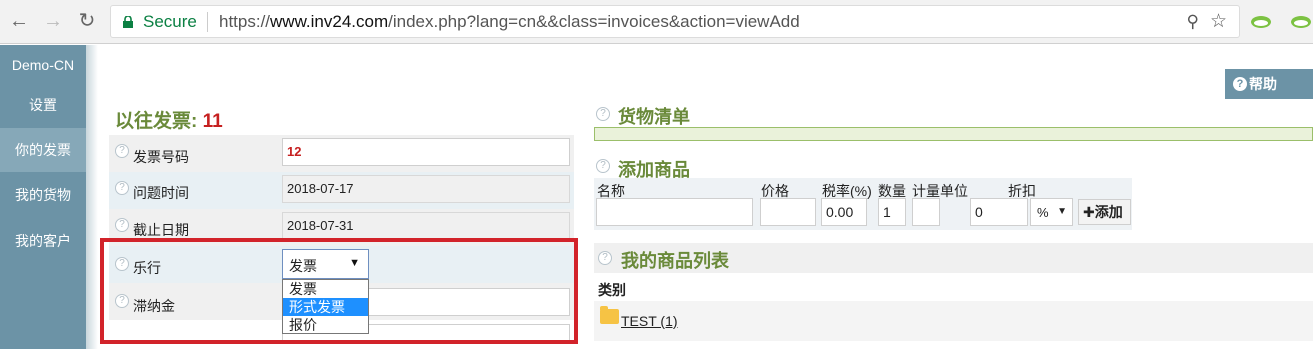 The height and width of the screenshot is (349, 1313). What do you see at coordinates (426, 152) in the screenshot?
I see `invoice-number-input: 12` at bounding box center [426, 152].